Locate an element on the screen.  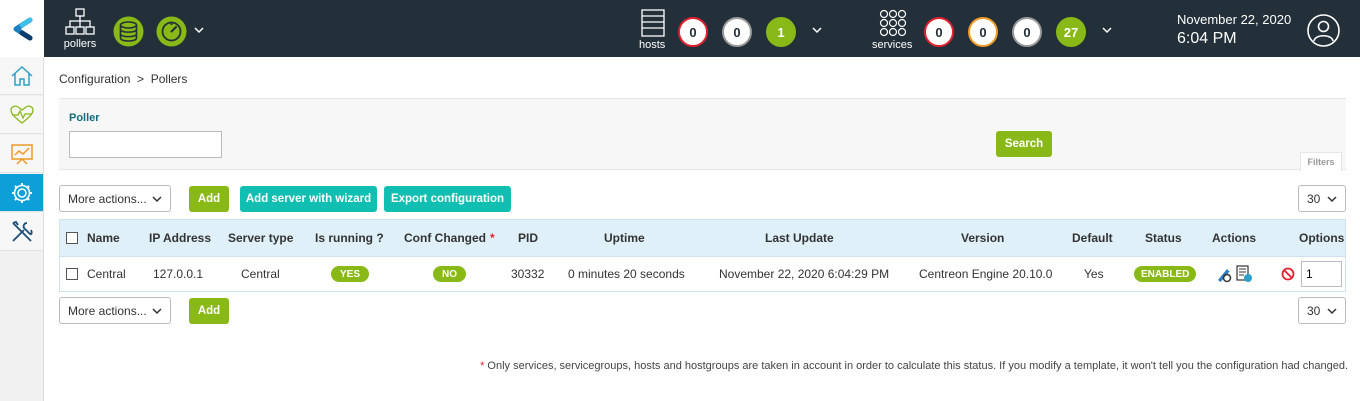
conf-changed-badge: NO is located at coordinates (449, 274).